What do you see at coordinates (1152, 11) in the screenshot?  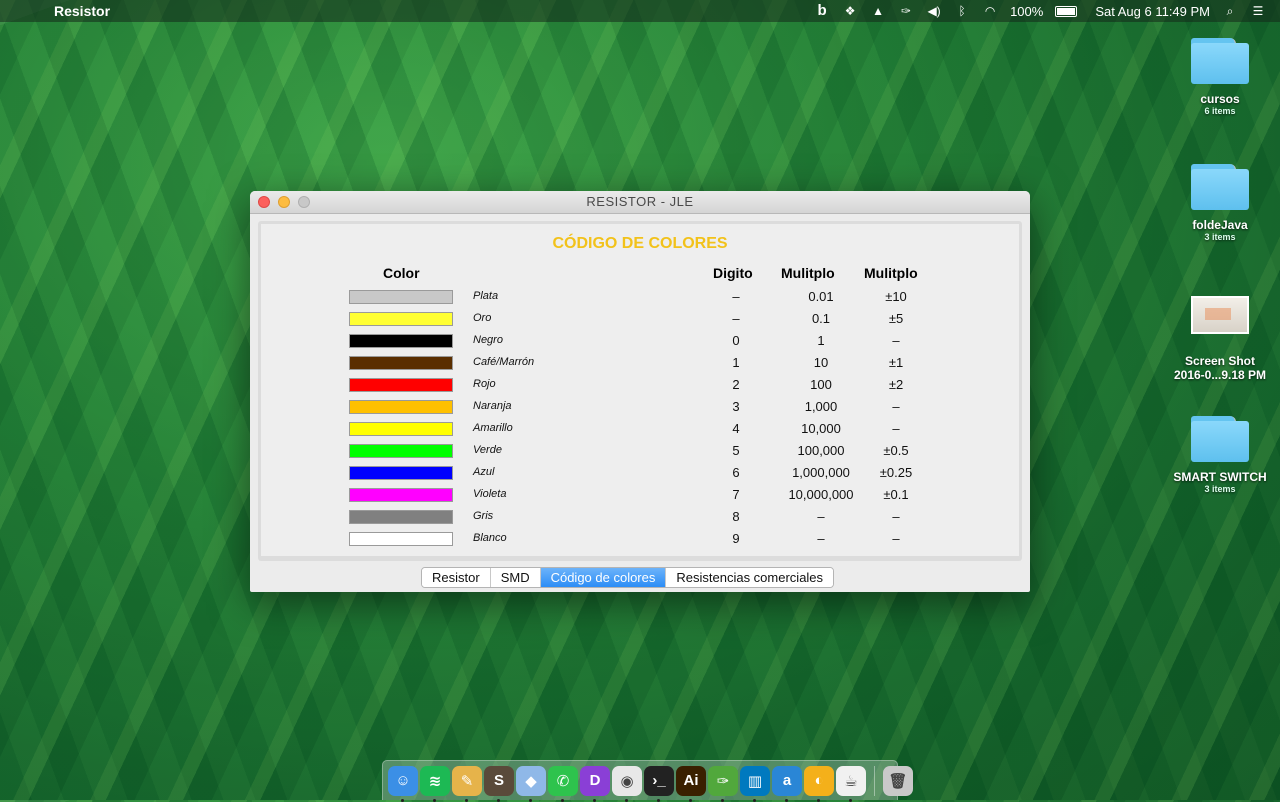 I see `clock: Sat Aug 6 11:49 PM` at bounding box center [1152, 11].